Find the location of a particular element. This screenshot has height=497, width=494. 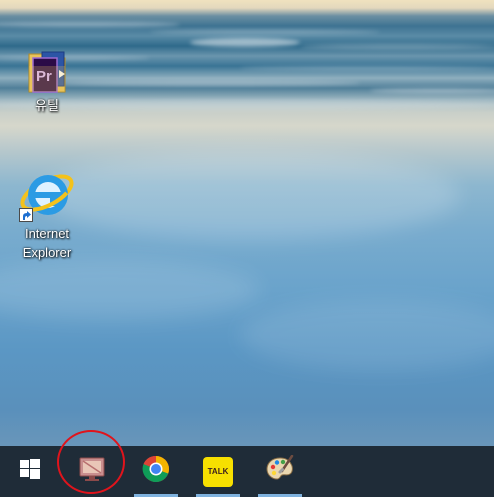

windows-start-icon is located at coordinates (30, 471).